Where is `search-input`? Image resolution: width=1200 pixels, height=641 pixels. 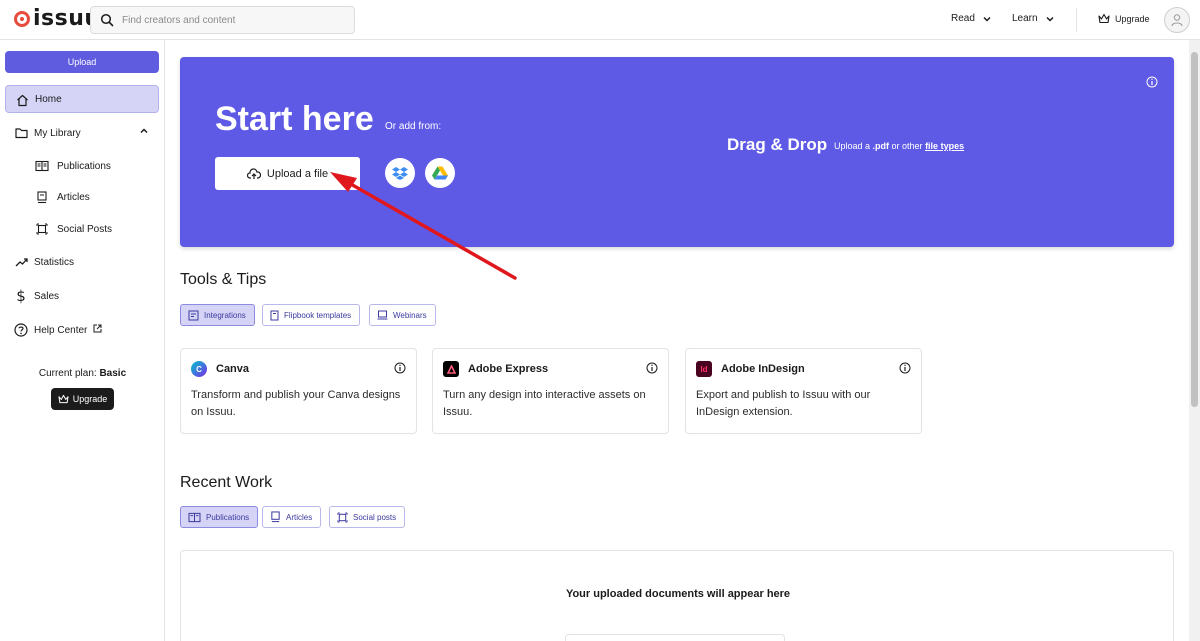
search-input is located at coordinates (232, 20).